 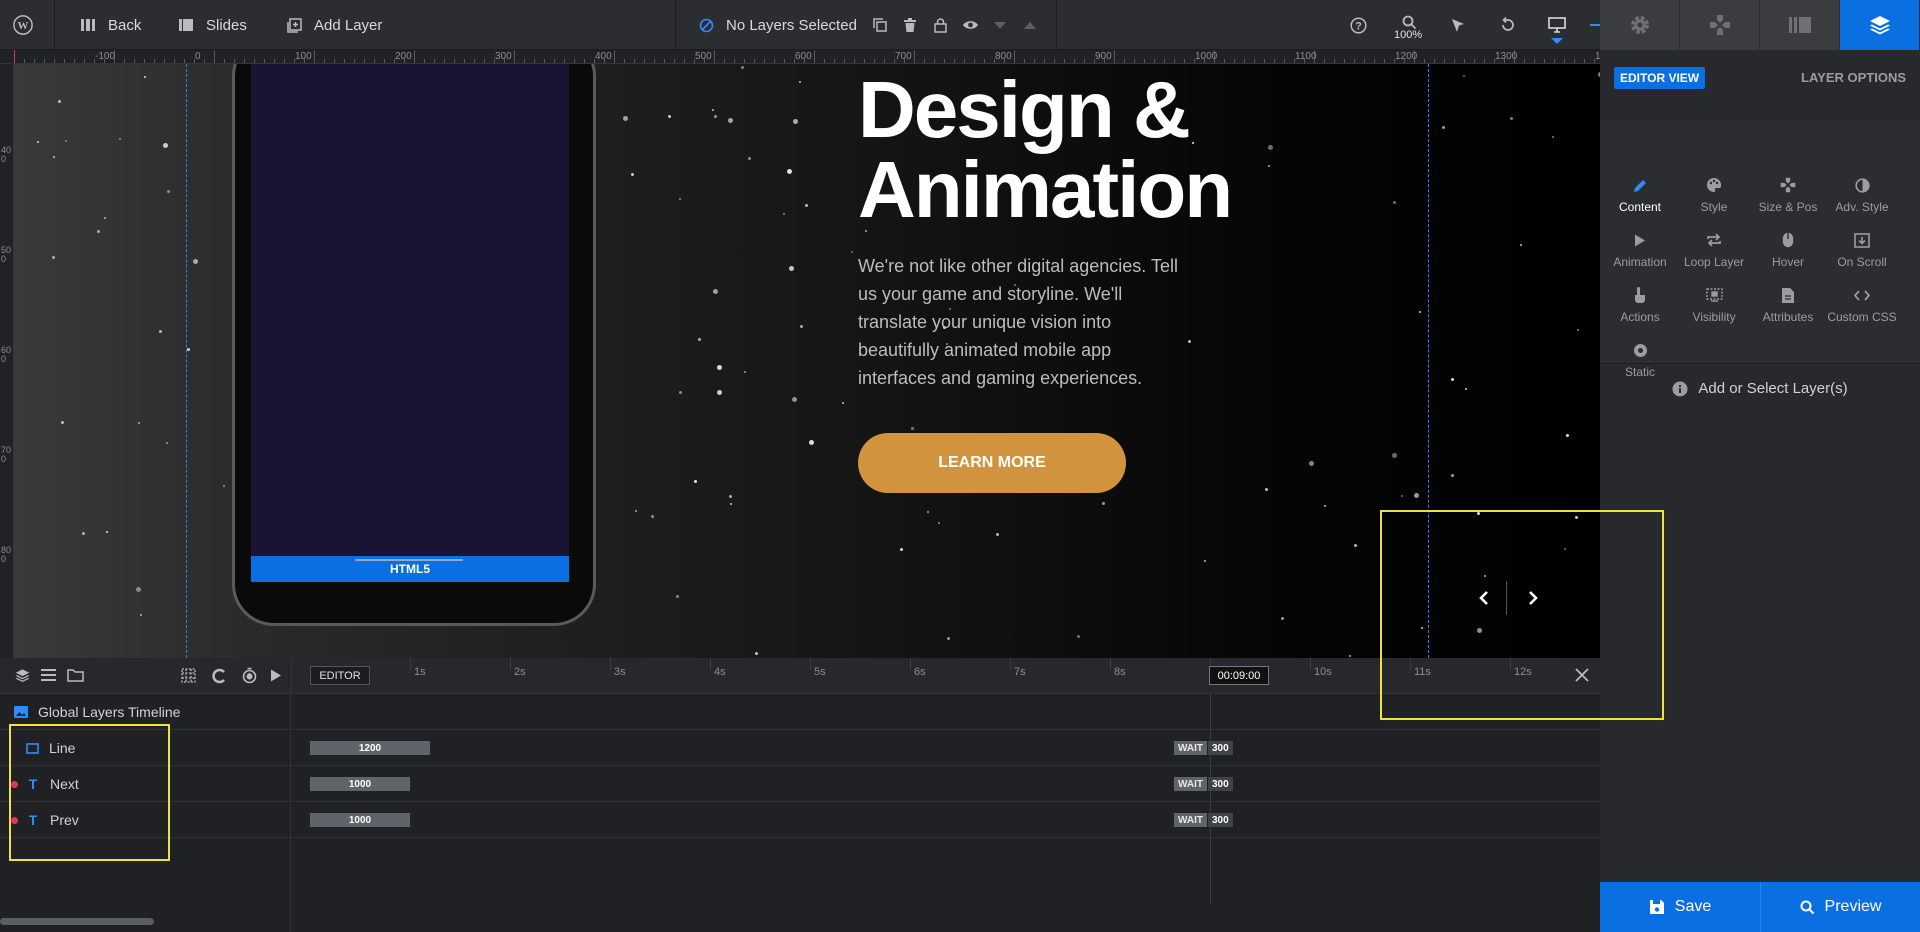 What do you see at coordinates (1714, 185) in the screenshot?
I see `palette-icon` at bounding box center [1714, 185].